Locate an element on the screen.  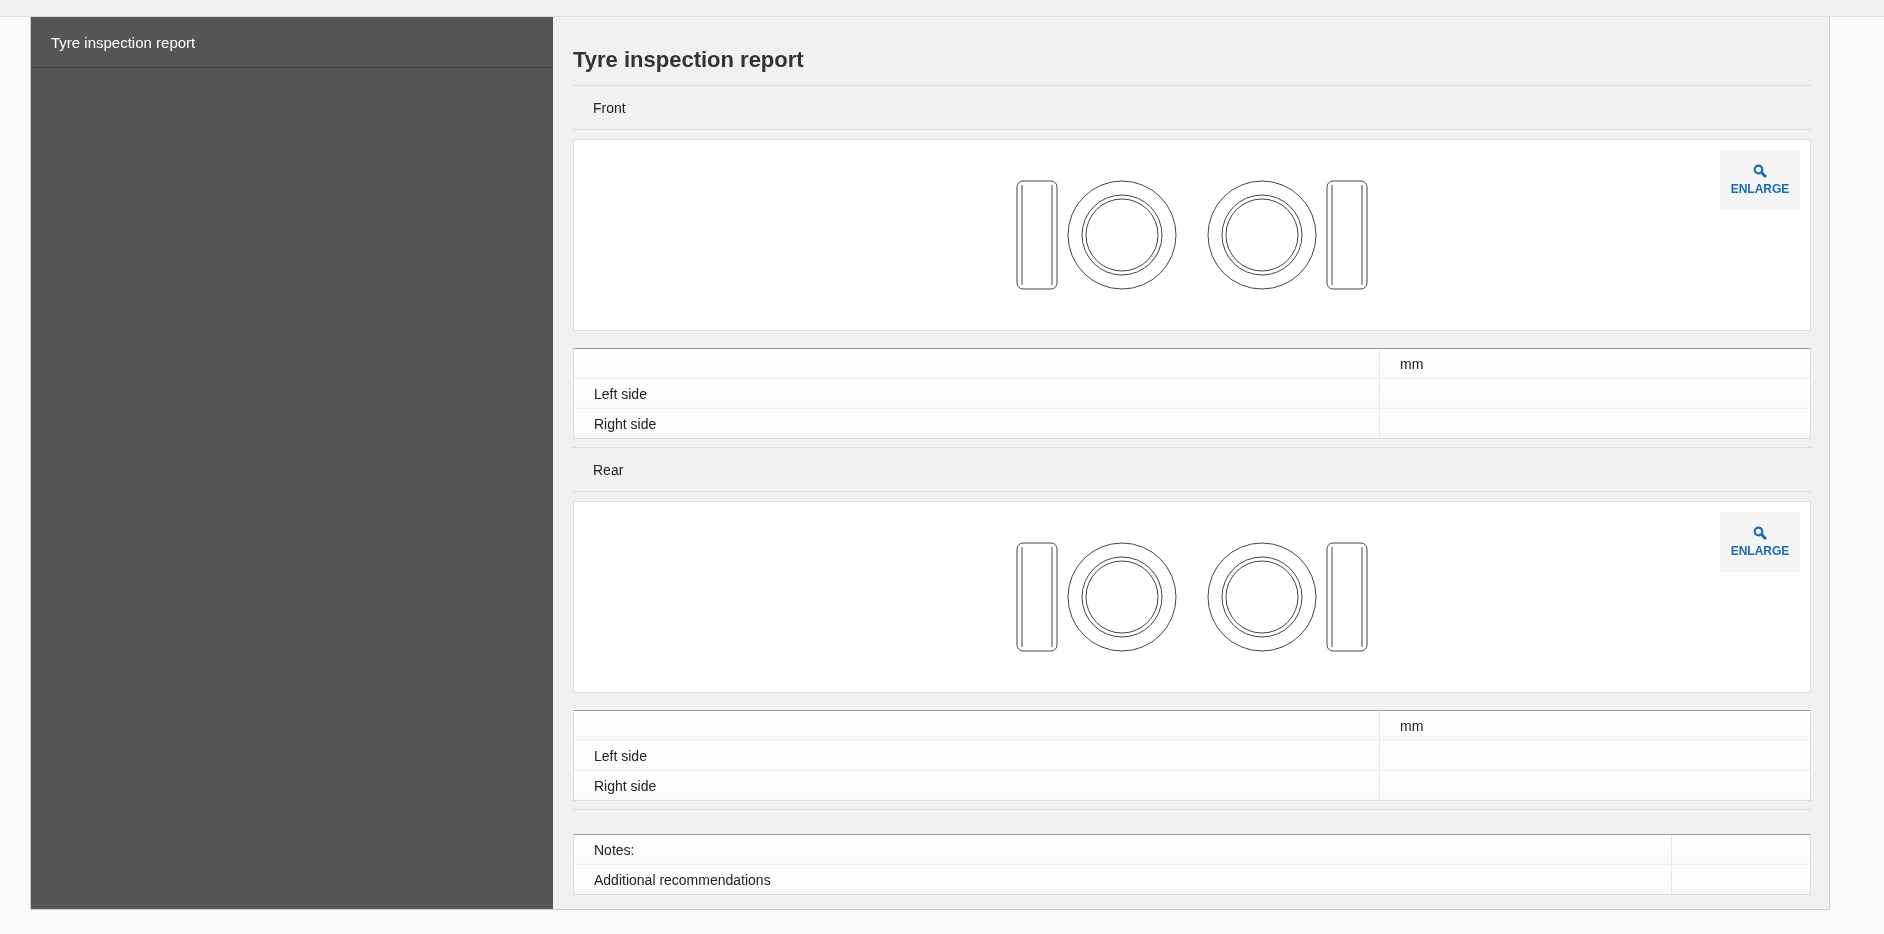
section-heading: Front is located at coordinates (1192, 108).